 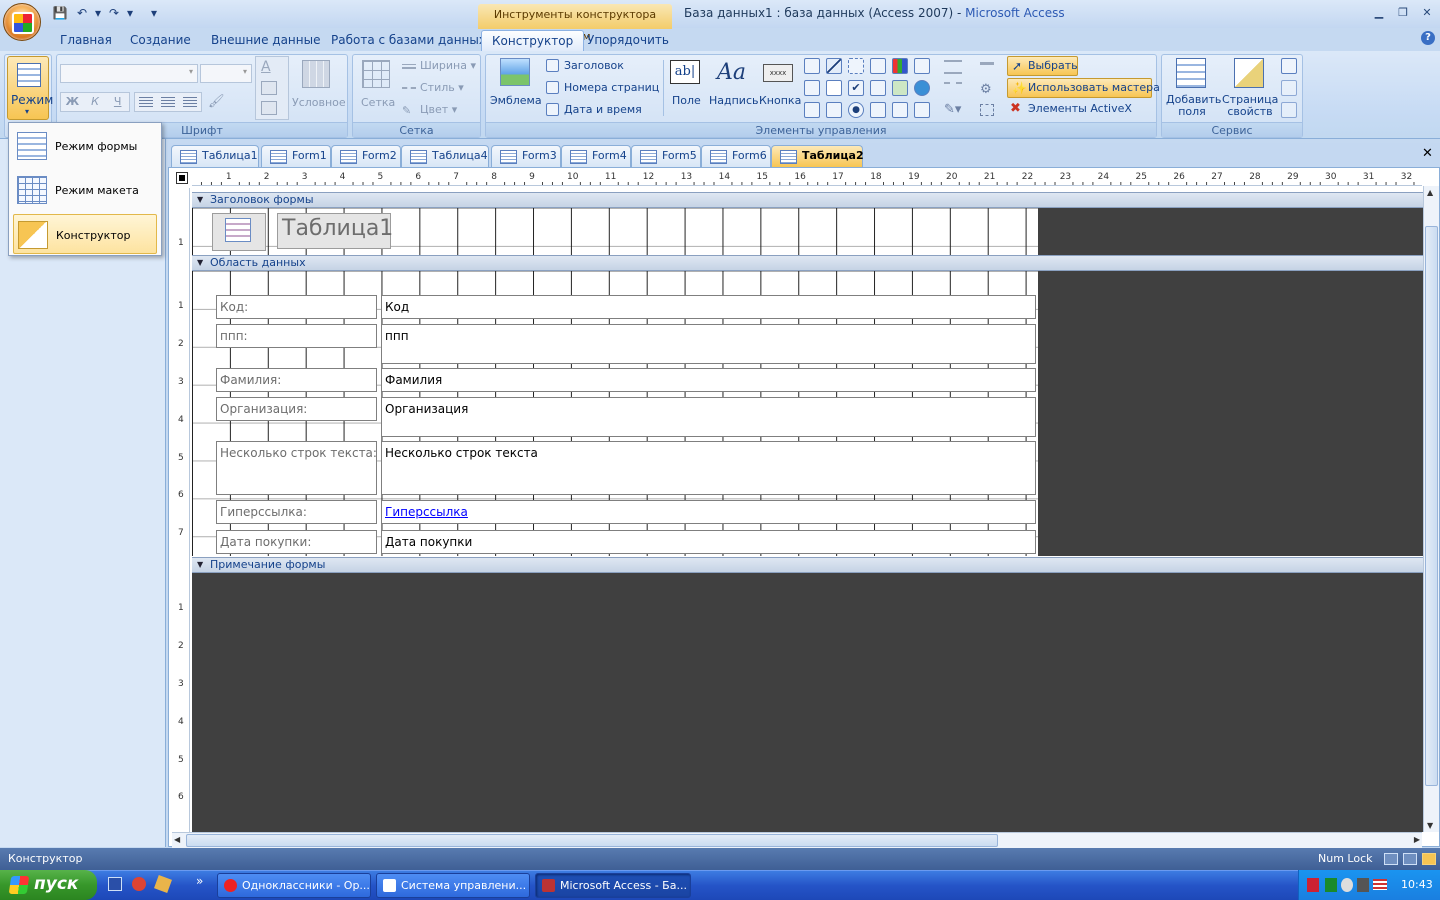 What do you see at coordinates (686, 87) in the screenshot?
I see `textbox-button: ab| Поле` at bounding box center [686, 87].